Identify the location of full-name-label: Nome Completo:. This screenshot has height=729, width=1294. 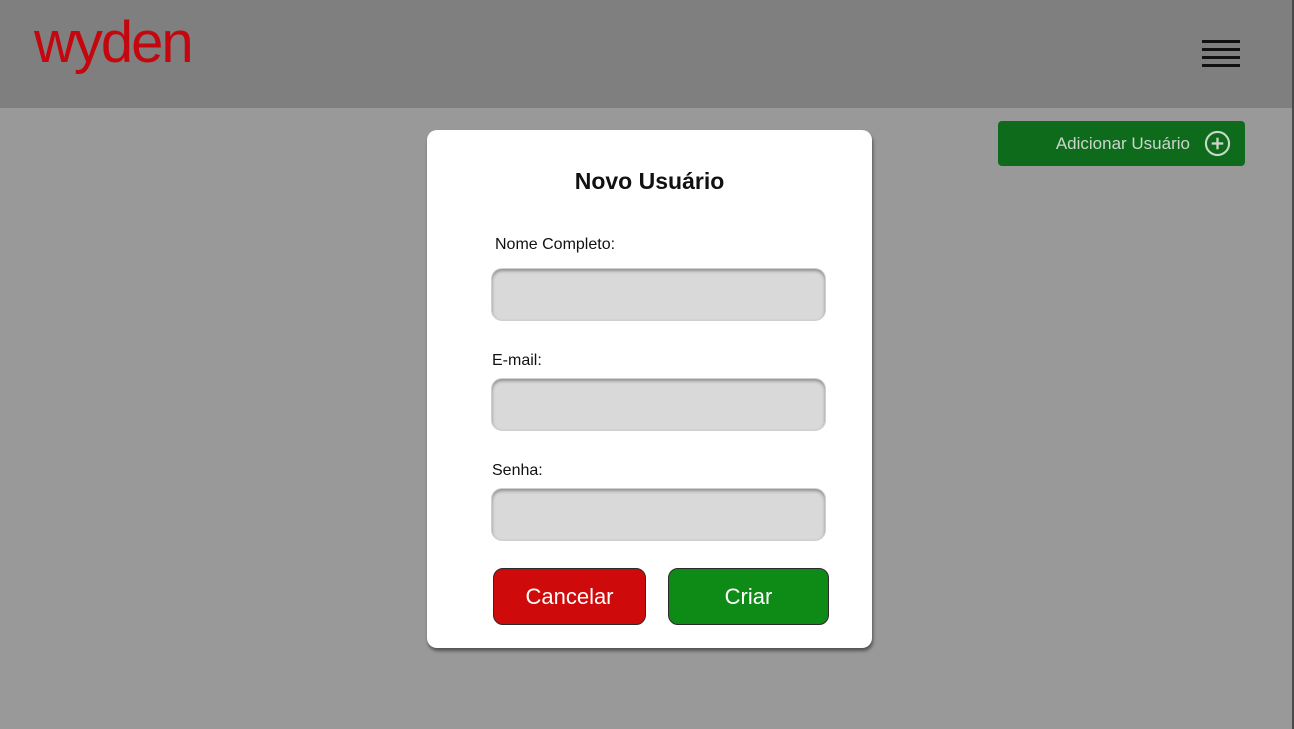
(555, 244).